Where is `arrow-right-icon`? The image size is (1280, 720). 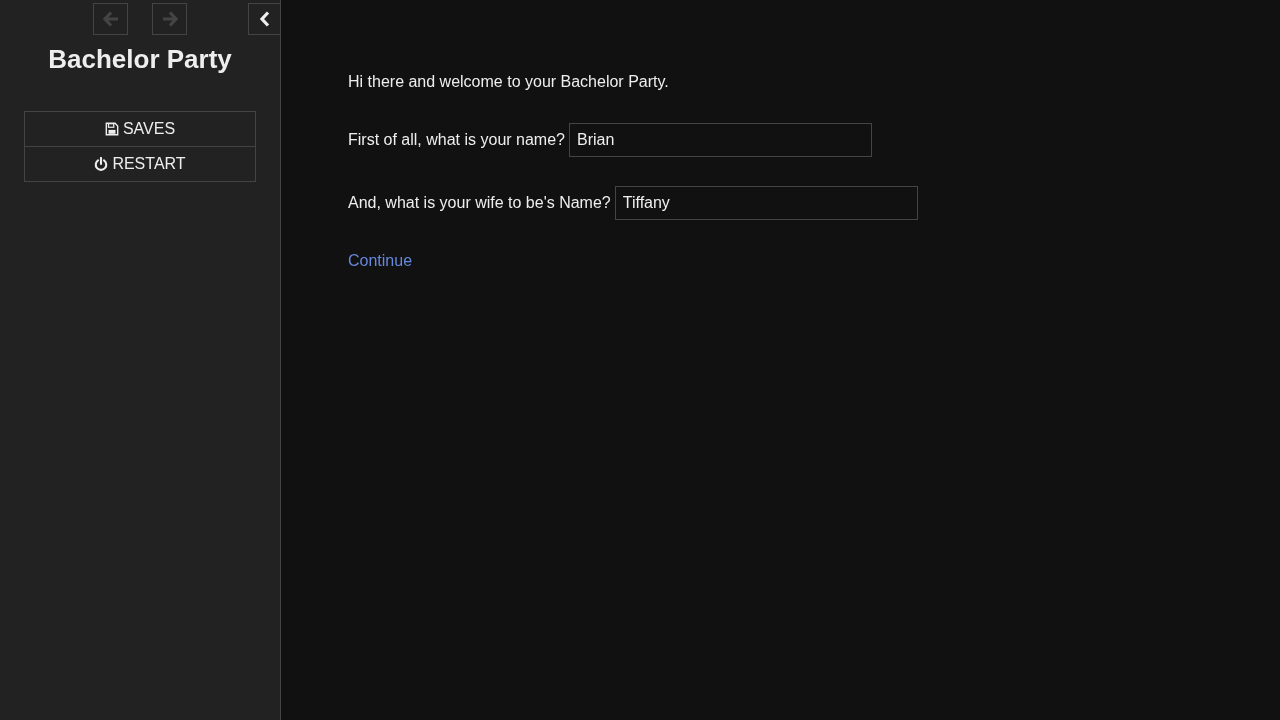
arrow-right-icon is located at coordinates (169, 19).